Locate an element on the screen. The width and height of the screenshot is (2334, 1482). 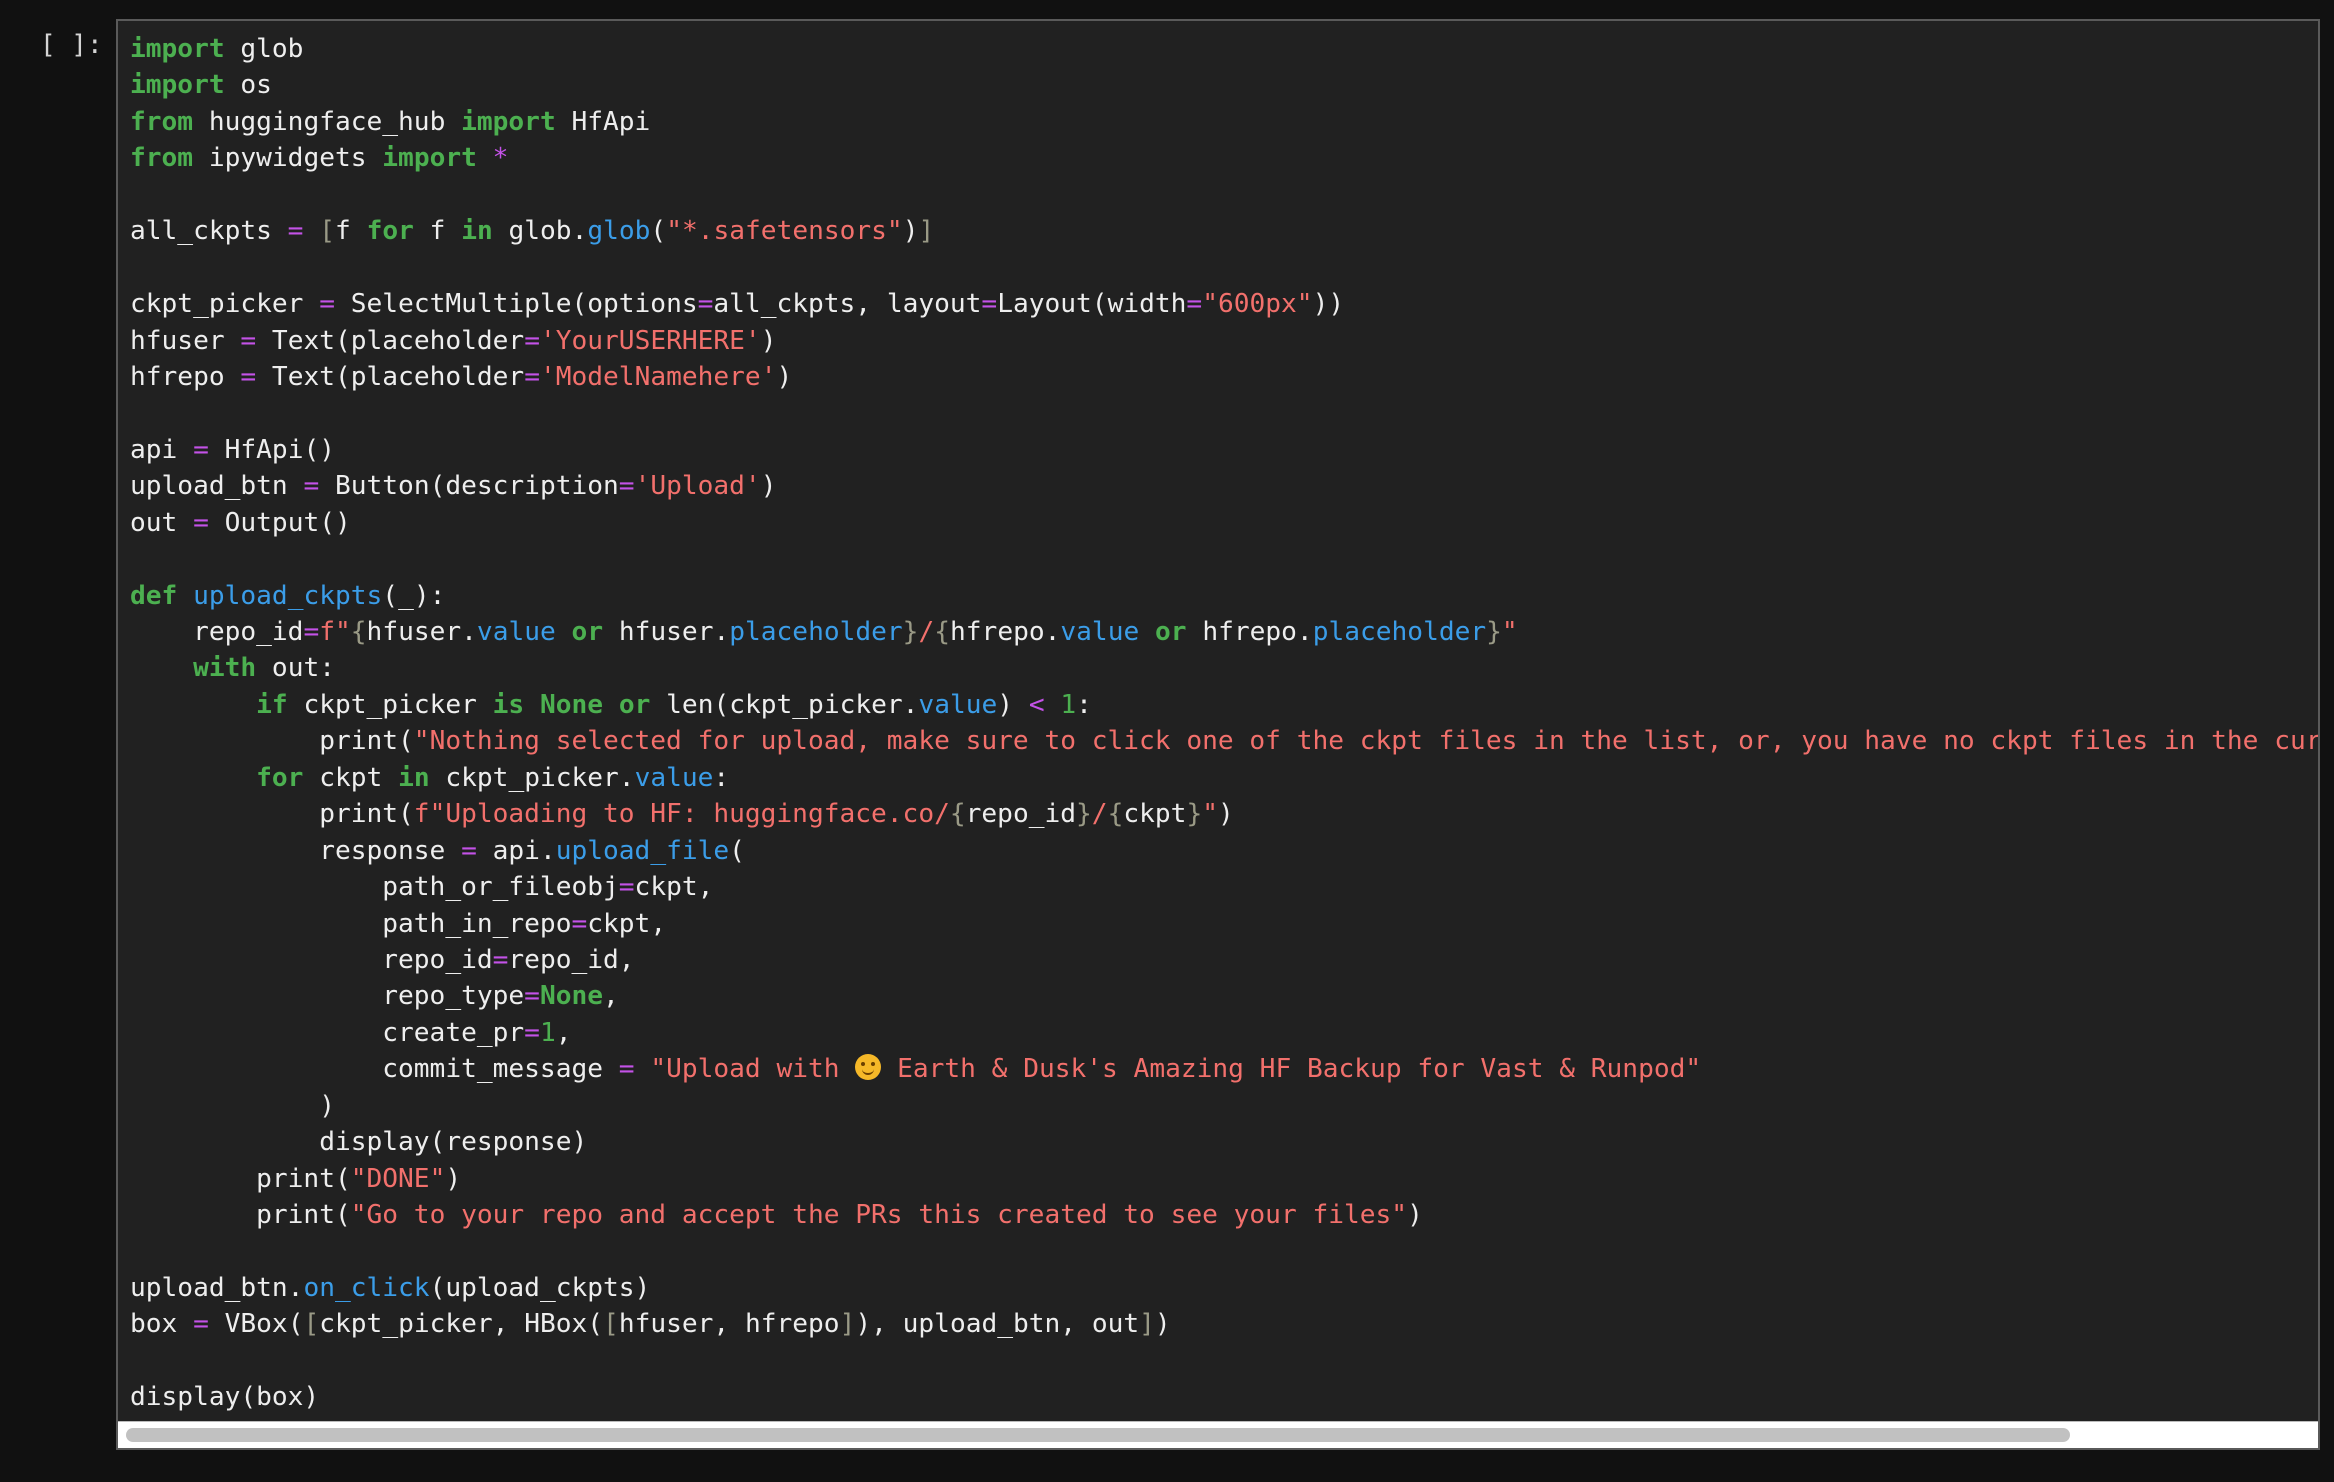
code-token: 'YourUSERHERE' is located at coordinates (650, 340).